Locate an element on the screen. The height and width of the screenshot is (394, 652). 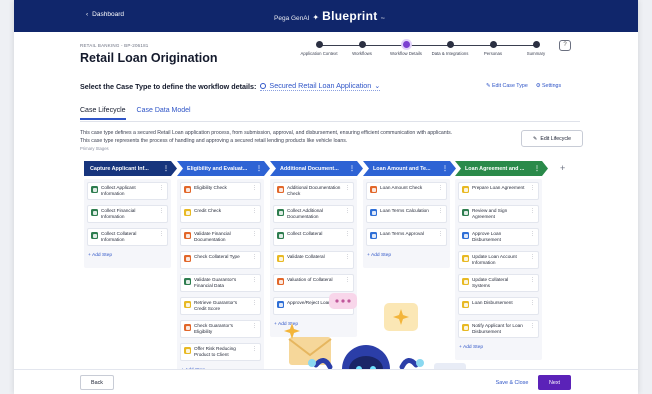
case-type-value: Secured Retail Loan Application is located at coordinates (320, 85).